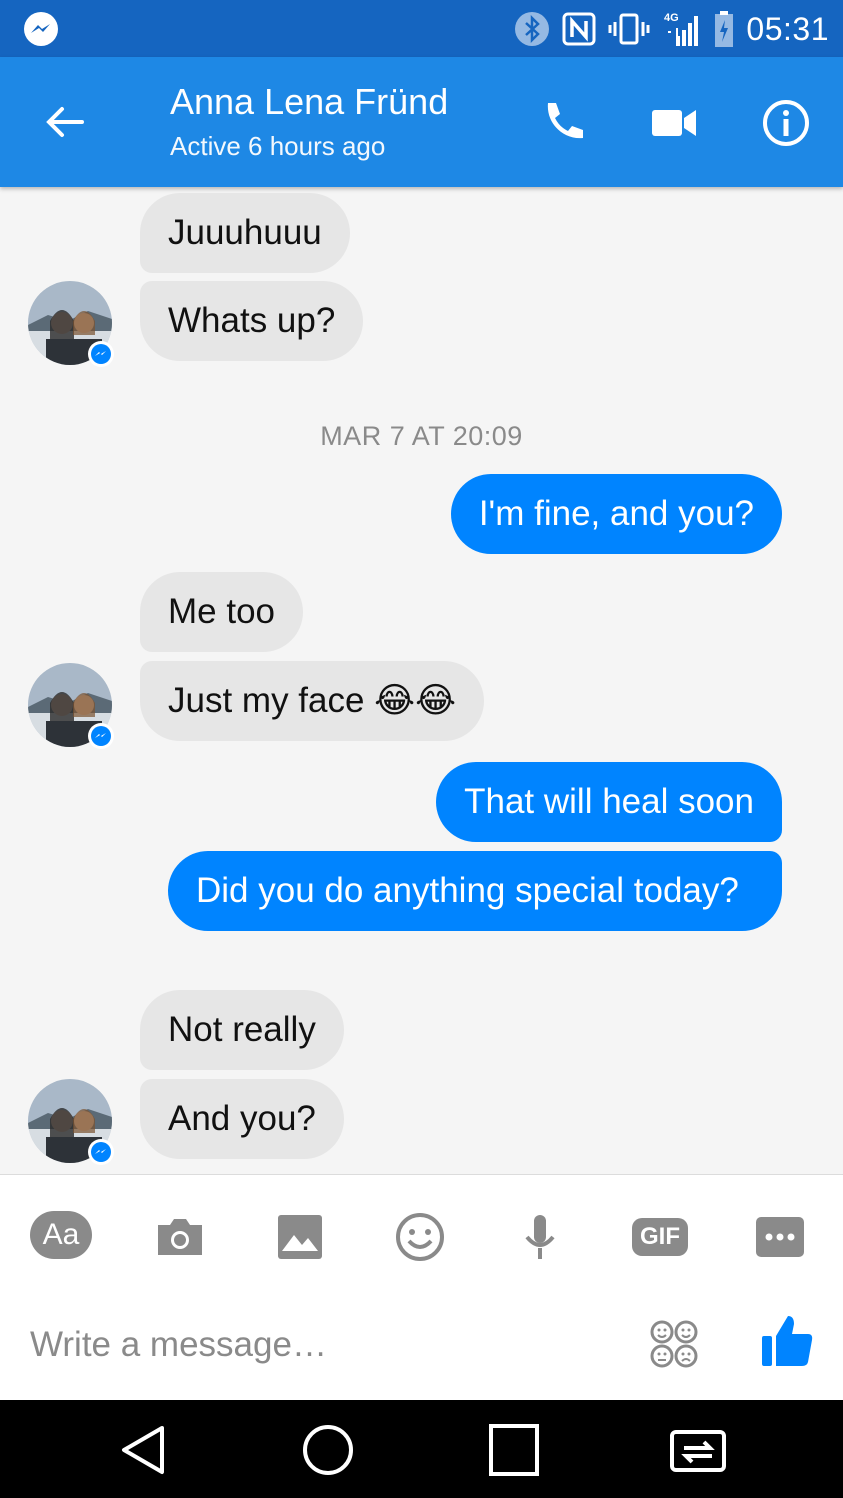 This screenshot has width=843, height=1498. I want to click on back-arrow-icon, so click(65, 122).